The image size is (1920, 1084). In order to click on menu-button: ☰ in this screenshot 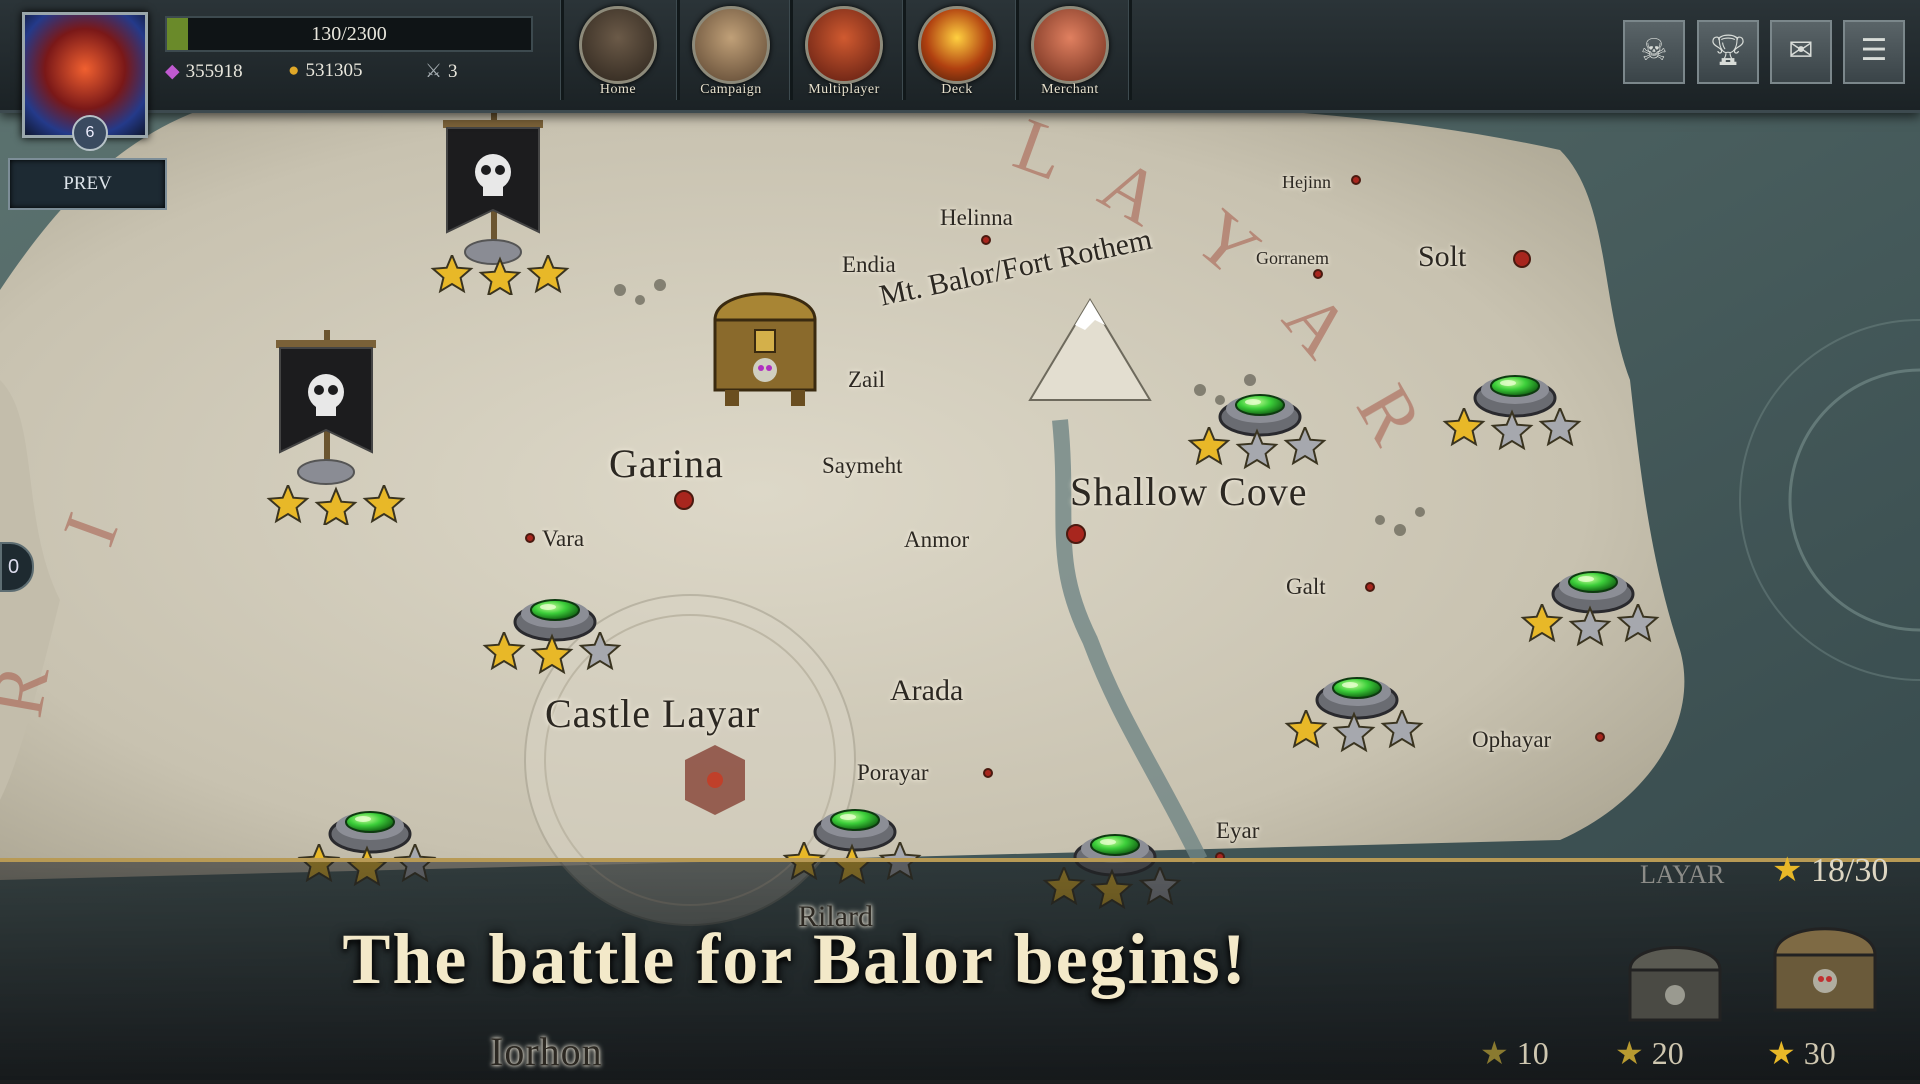, I will do `click(1874, 52)`.